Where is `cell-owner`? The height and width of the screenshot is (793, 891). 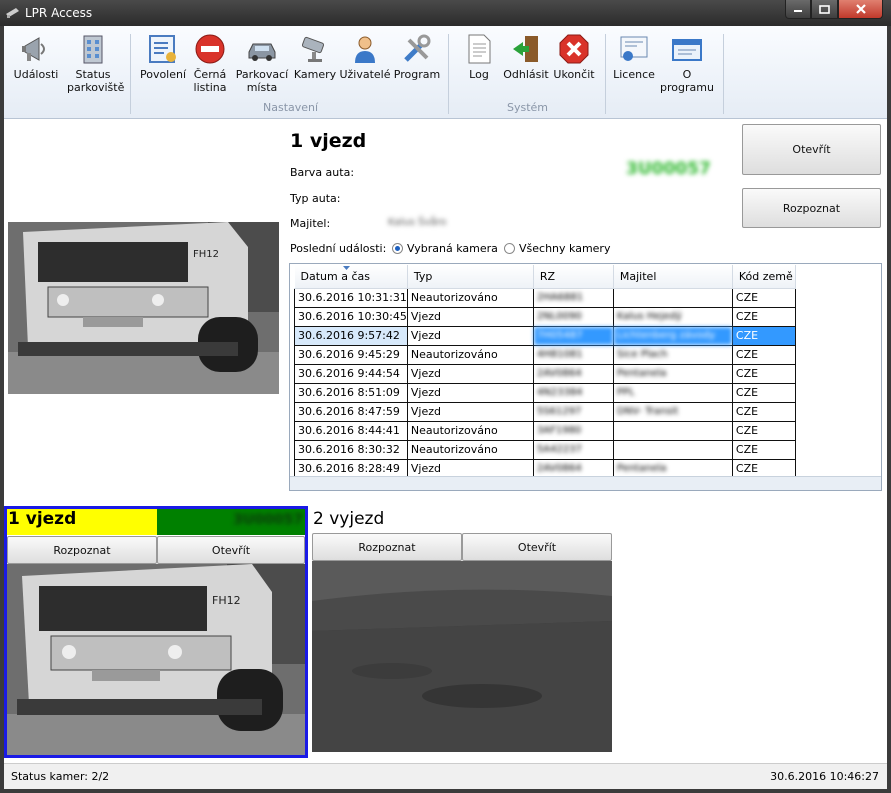 cell-owner is located at coordinates (672, 449).